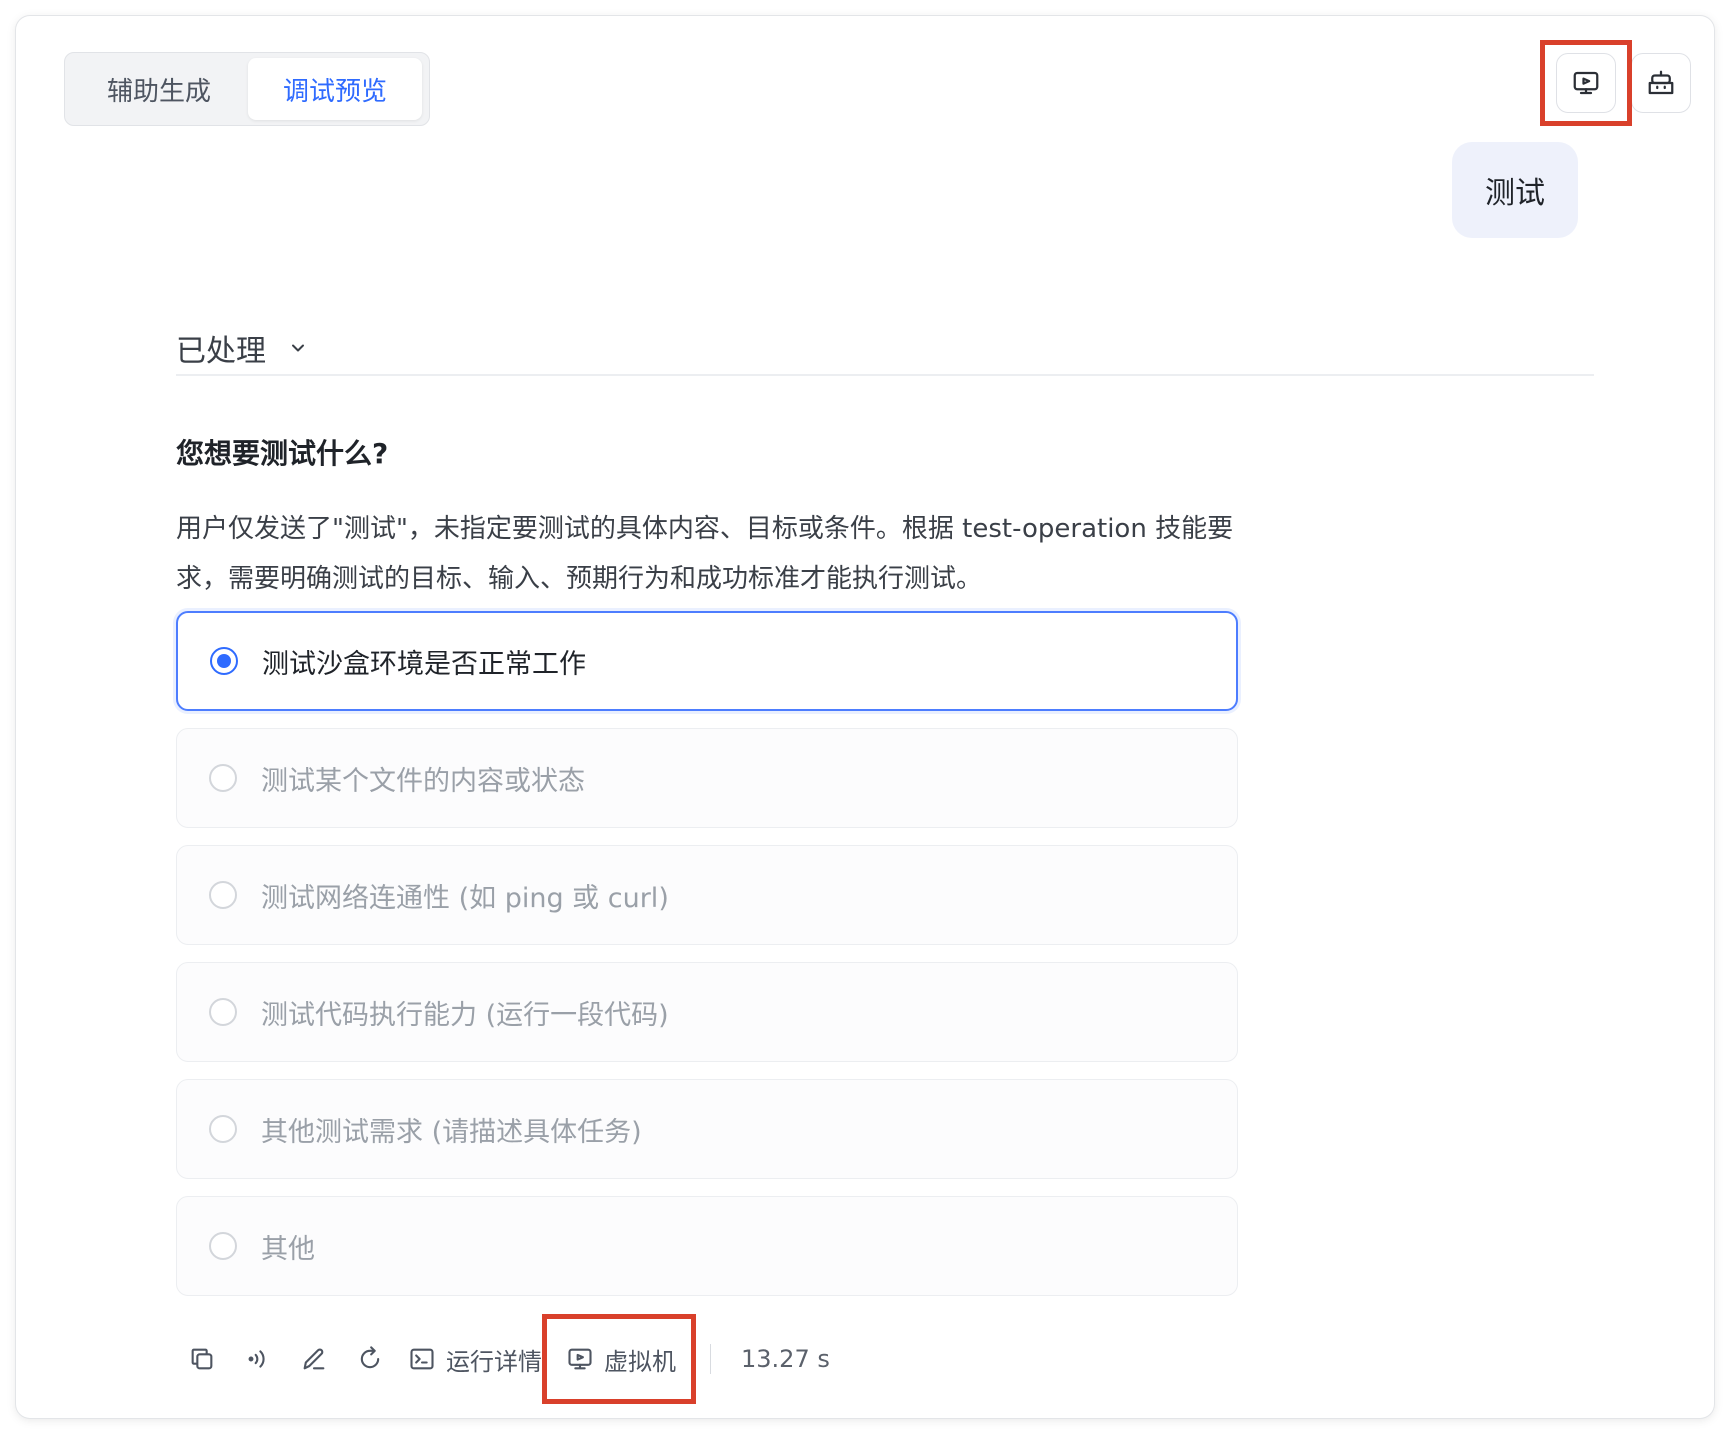 The image size is (1730, 1434). I want to click on user-message-bubble: 测试, so click(1515, 190).